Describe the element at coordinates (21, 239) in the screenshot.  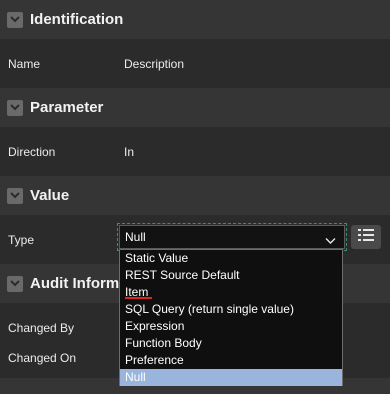
I see `field-label: Type` at that location.